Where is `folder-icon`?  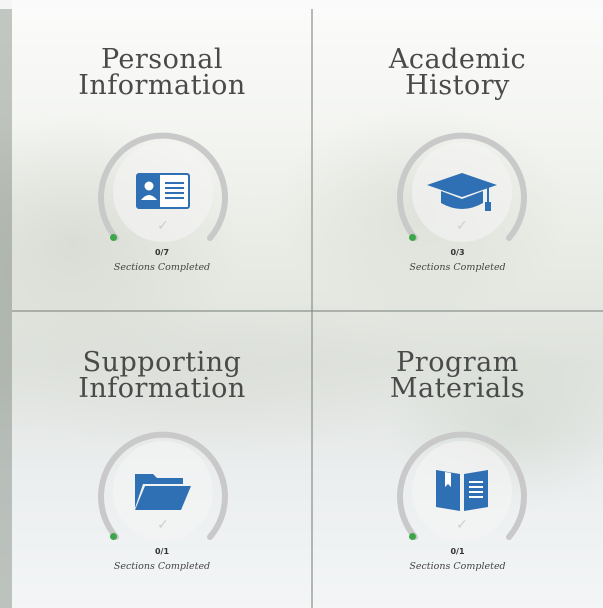
folder-icon is located at coordinates (163, 492).